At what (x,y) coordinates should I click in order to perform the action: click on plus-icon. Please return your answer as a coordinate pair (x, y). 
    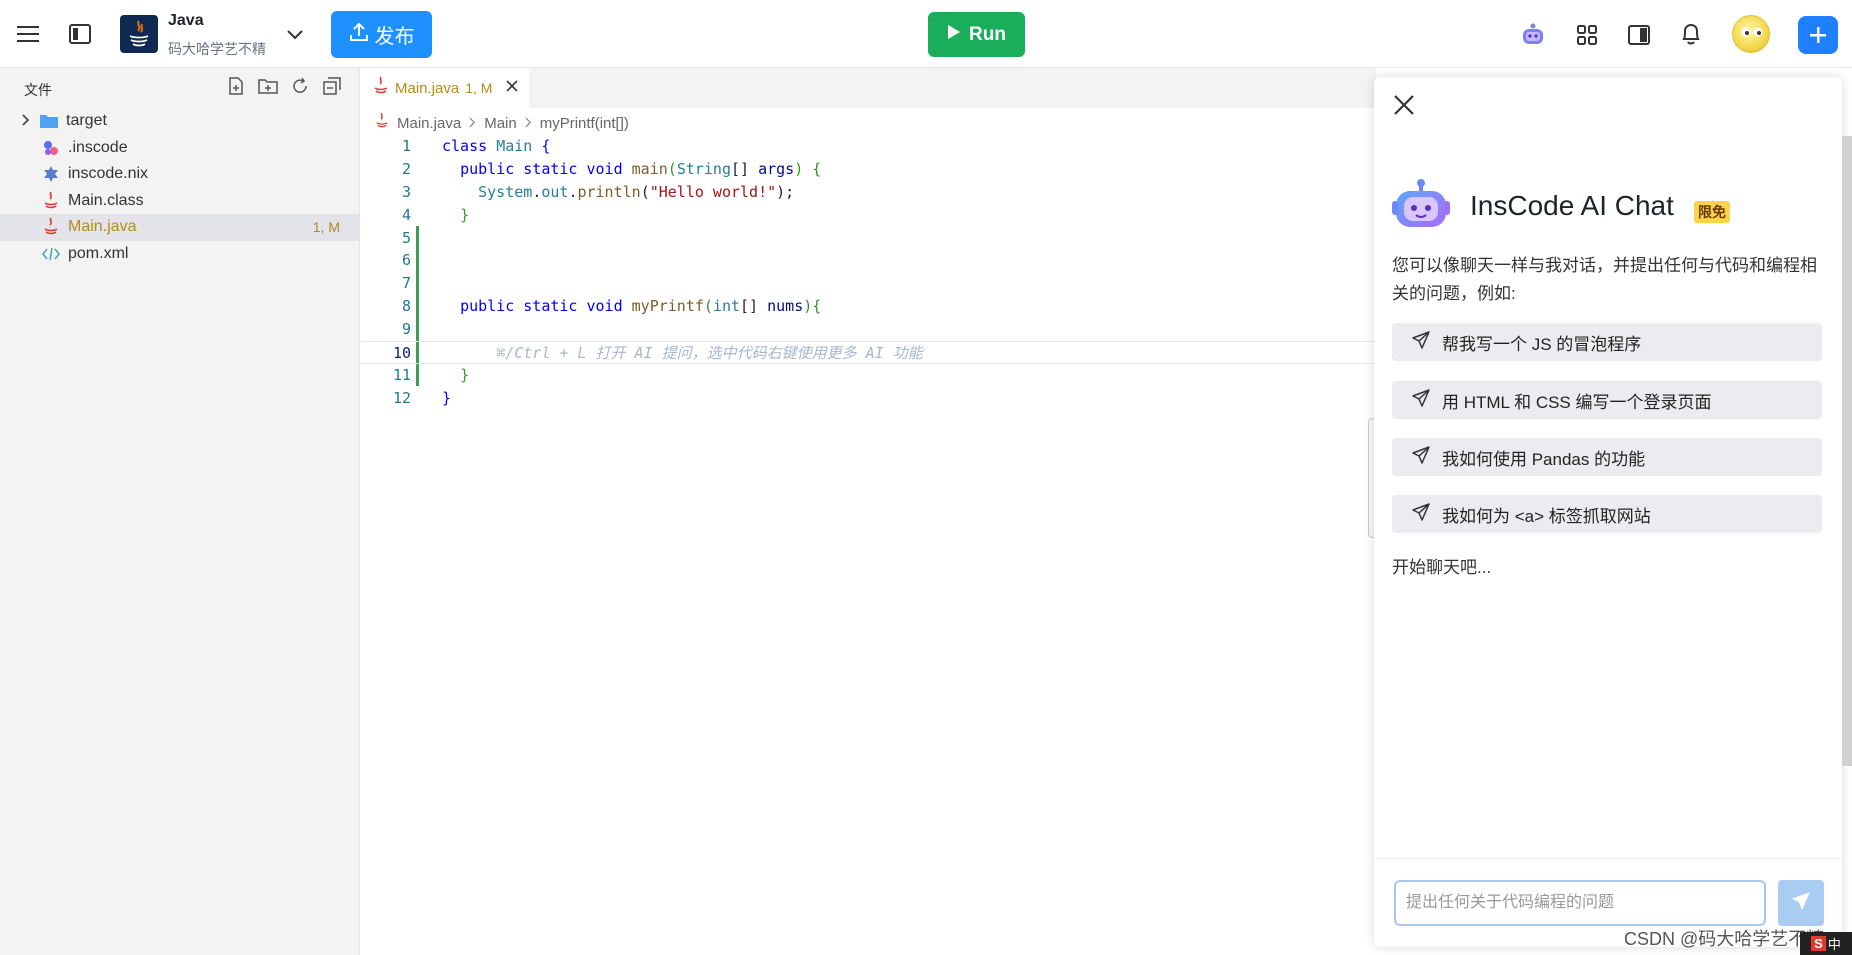
    Looking at the image, I should click on (1818, 35).